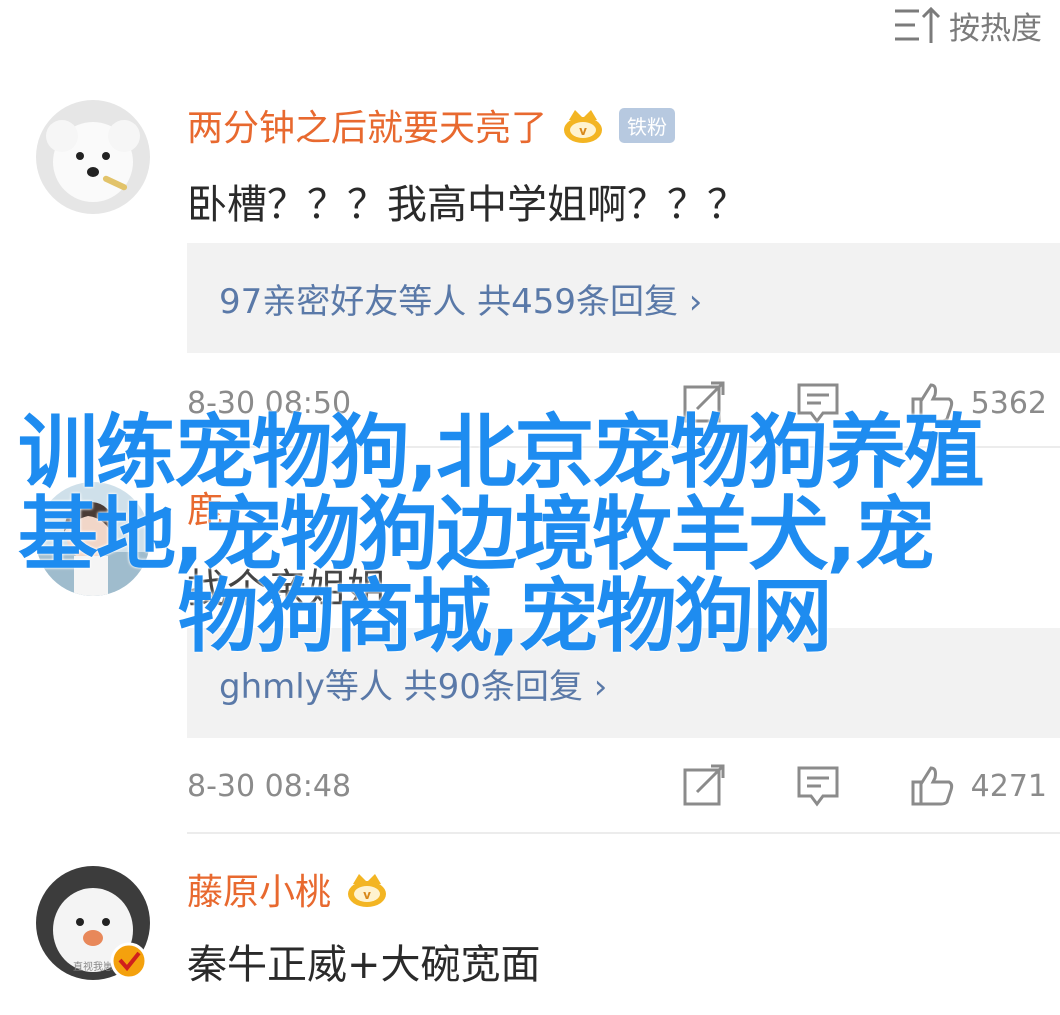  I want to click on comment-icon, so click(818, 786).